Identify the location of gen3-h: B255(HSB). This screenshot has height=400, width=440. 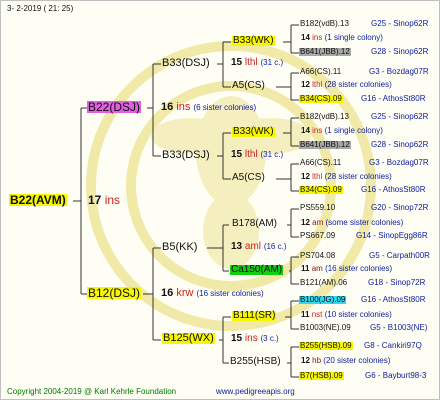
(255, 362).